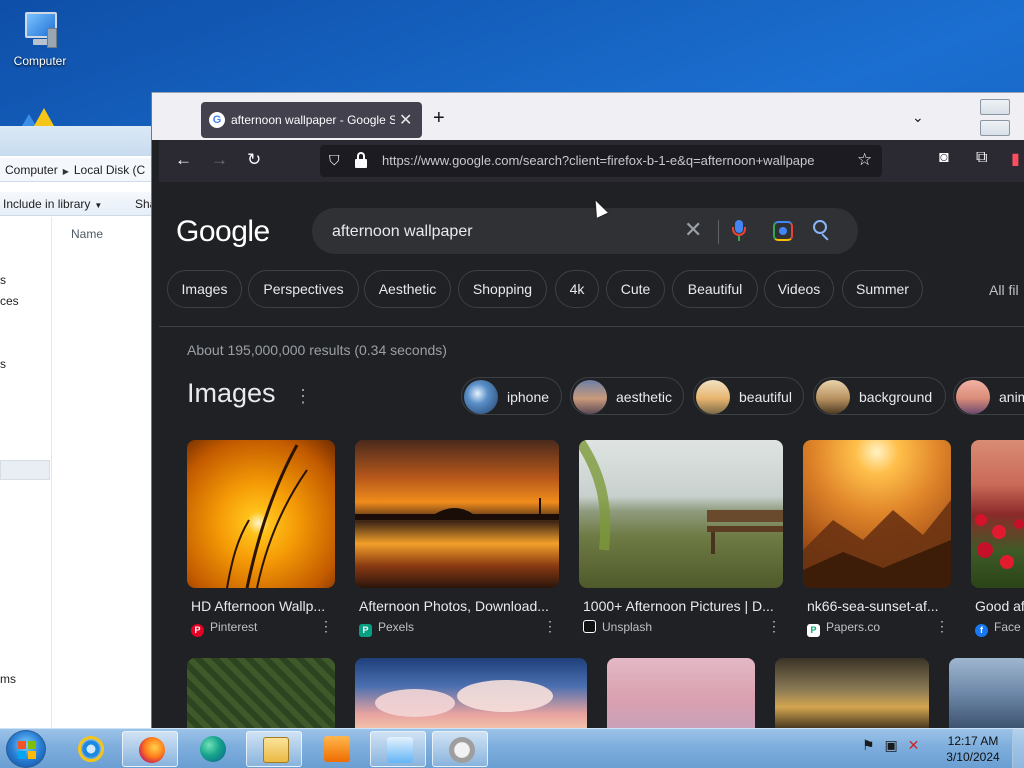 Image resolution: width=1024 pixels, height=768 pixels. I want to click on explorer-address-bar: Computer ▶ Local Disk (C, so click(76, 170).